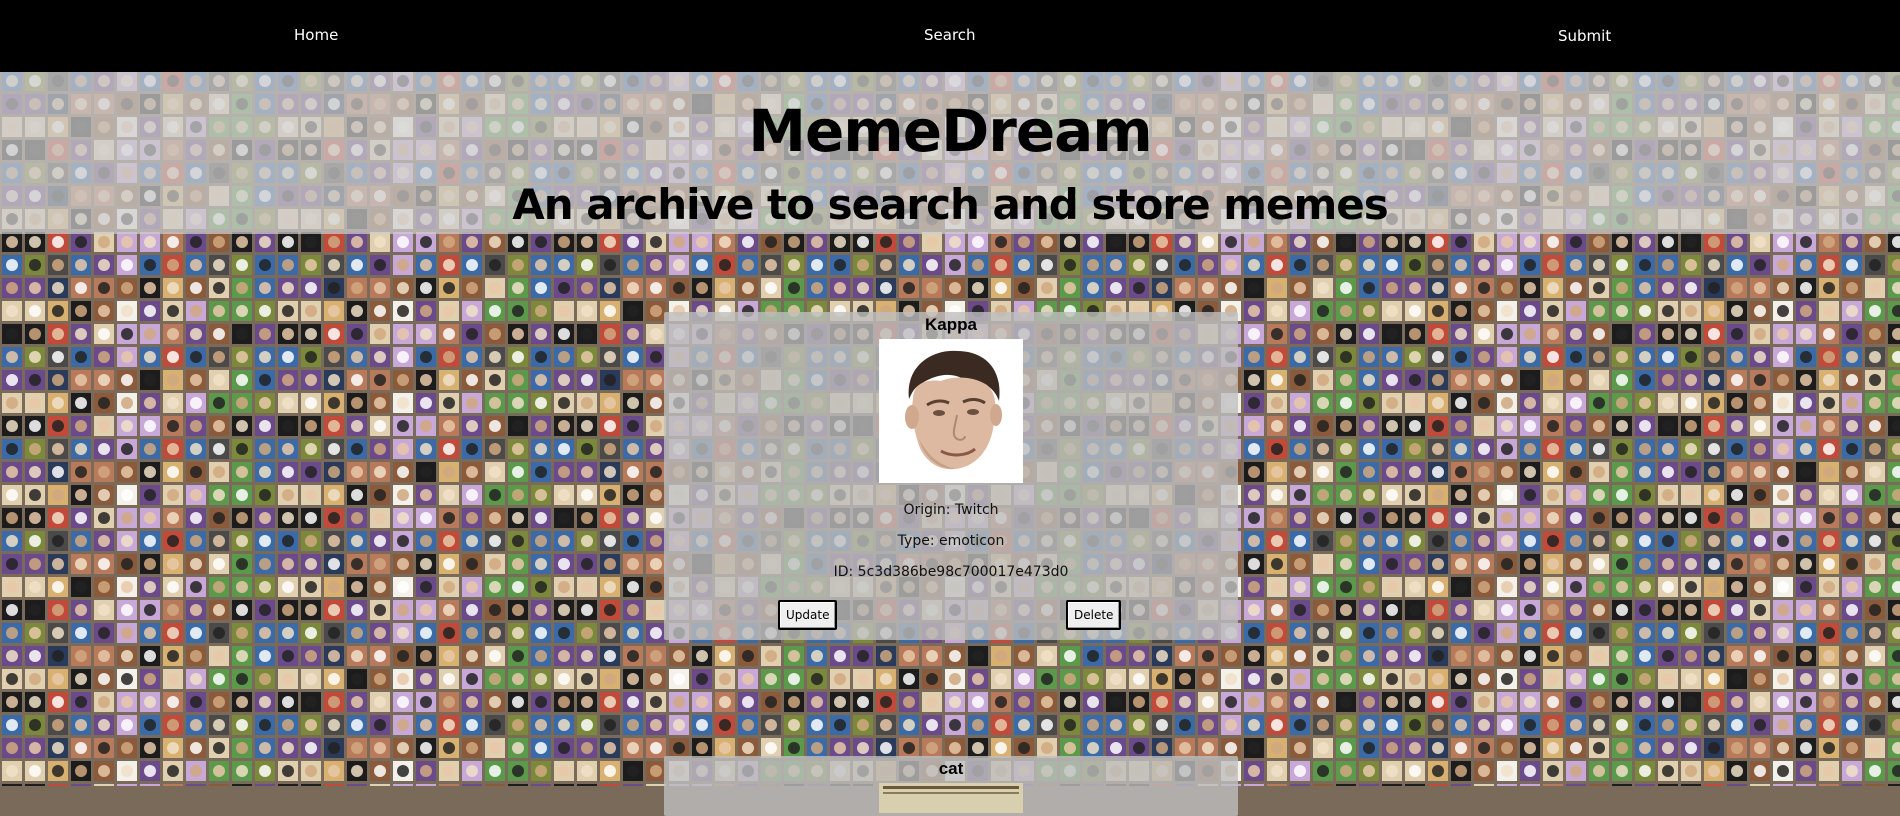 The width and height of the screenshot is (1900, 816). What do you see at coordinates (1584, 36) in the screenshot?
I see `nav-submit-link: Submit` at bounding box center [1584, 36].